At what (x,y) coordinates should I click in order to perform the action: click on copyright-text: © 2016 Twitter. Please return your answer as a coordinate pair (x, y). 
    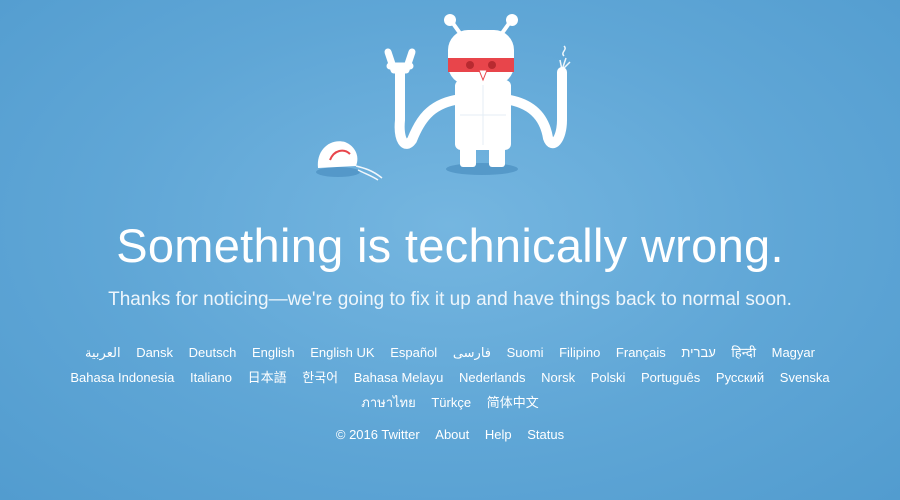
    Looking at the image, I should click on (377, 434).